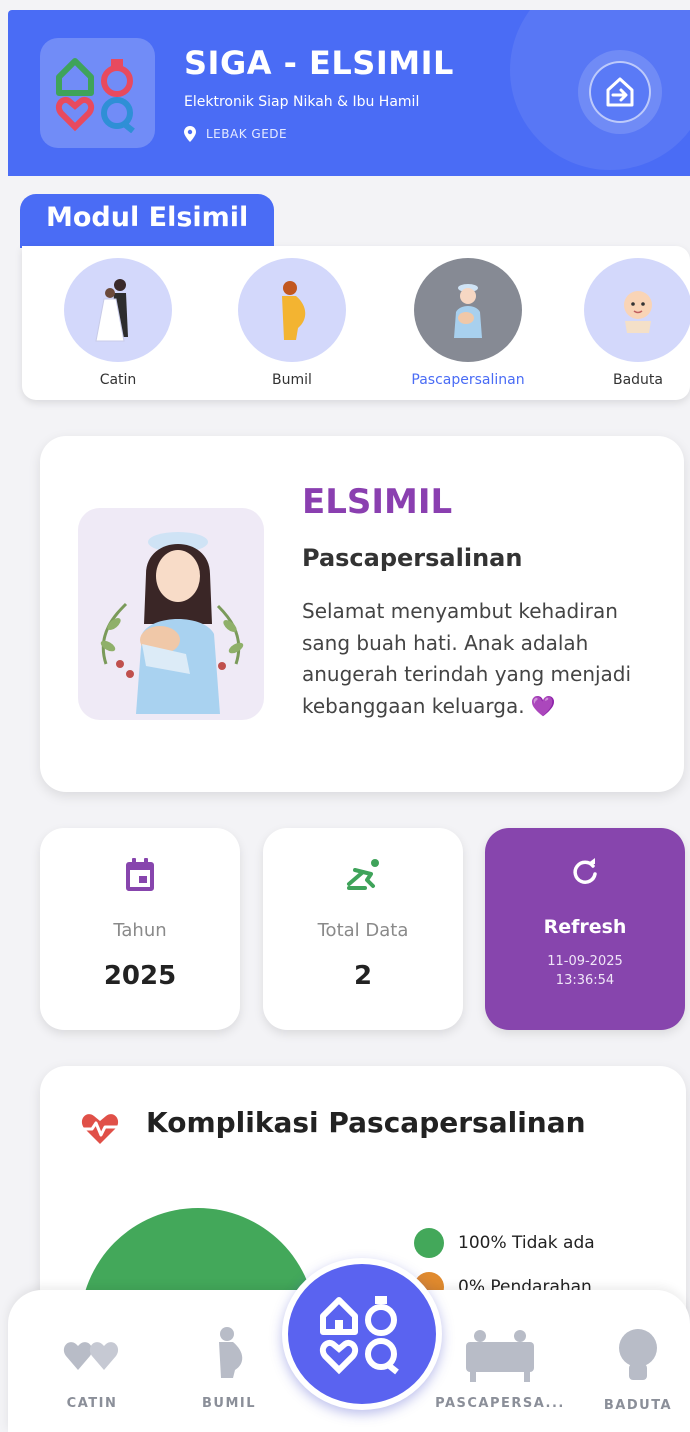 Image resolution: width=690 pixels, height=1432 pixels. What do you see at coordinates (171, 614) in the screenshot?
I see `mother-baby-illustration` at bounding box center [171, 614].